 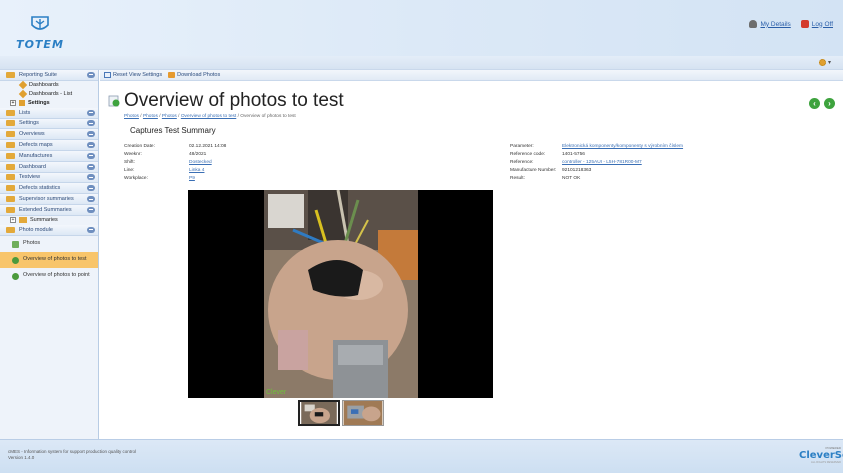 What do you see at coordinates (816, 24) in the screenshot?
I see `log-off-link: Log Off` at bounding box center [816, 24].